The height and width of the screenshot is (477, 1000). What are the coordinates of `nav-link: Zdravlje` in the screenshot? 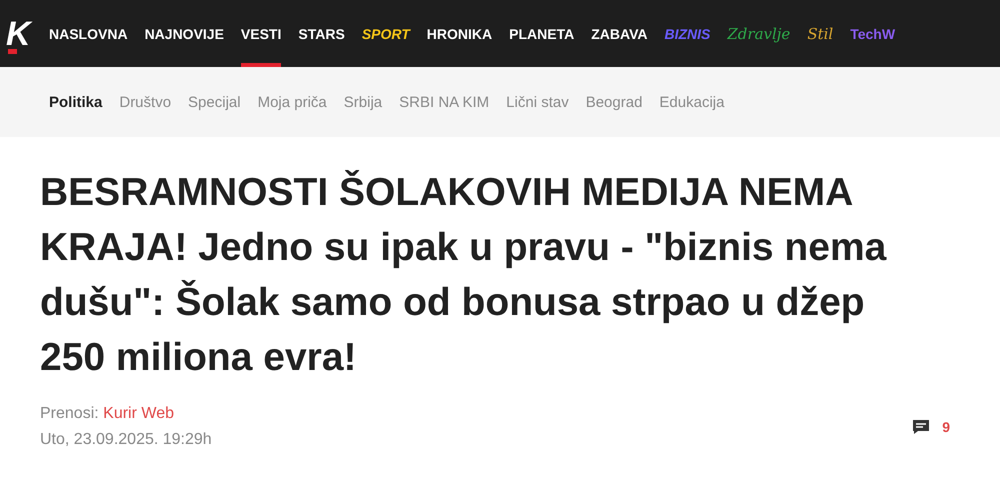 It's located at (758, 33).